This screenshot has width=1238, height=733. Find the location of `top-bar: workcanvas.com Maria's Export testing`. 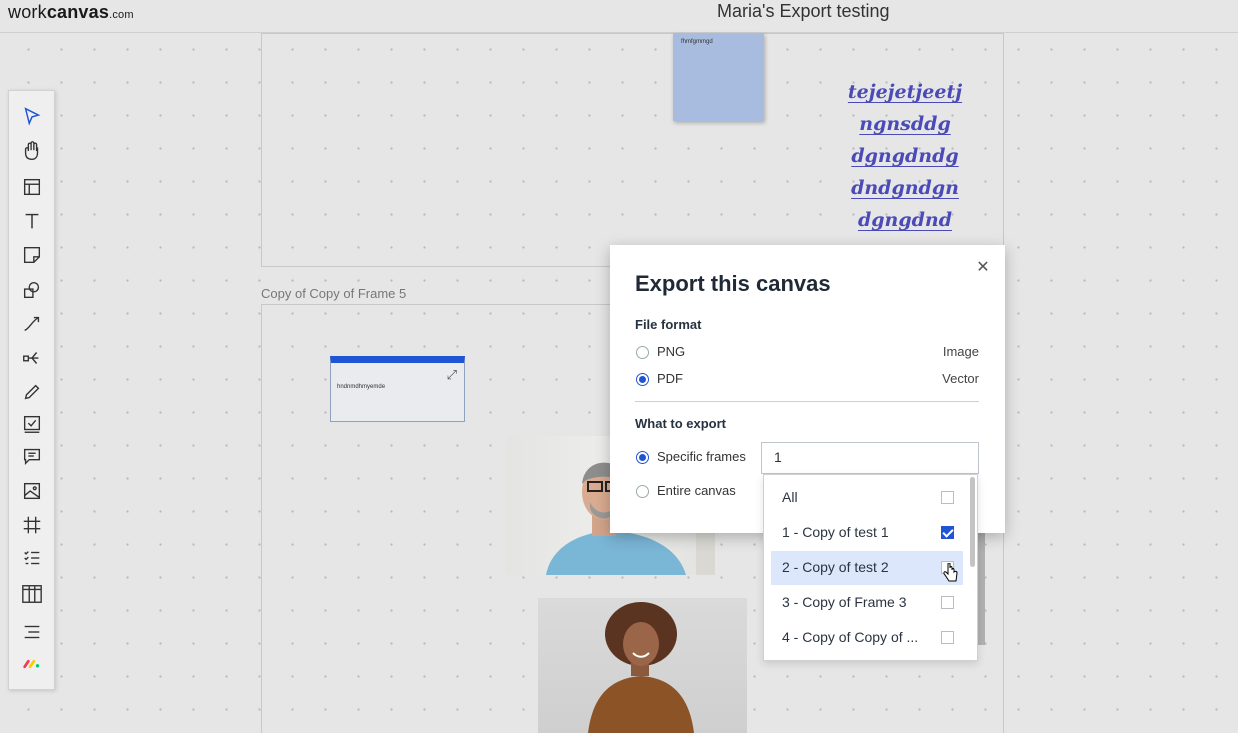

top-bar: workcanvas.com Maria's Export testing is located at coordinates (619, 16).